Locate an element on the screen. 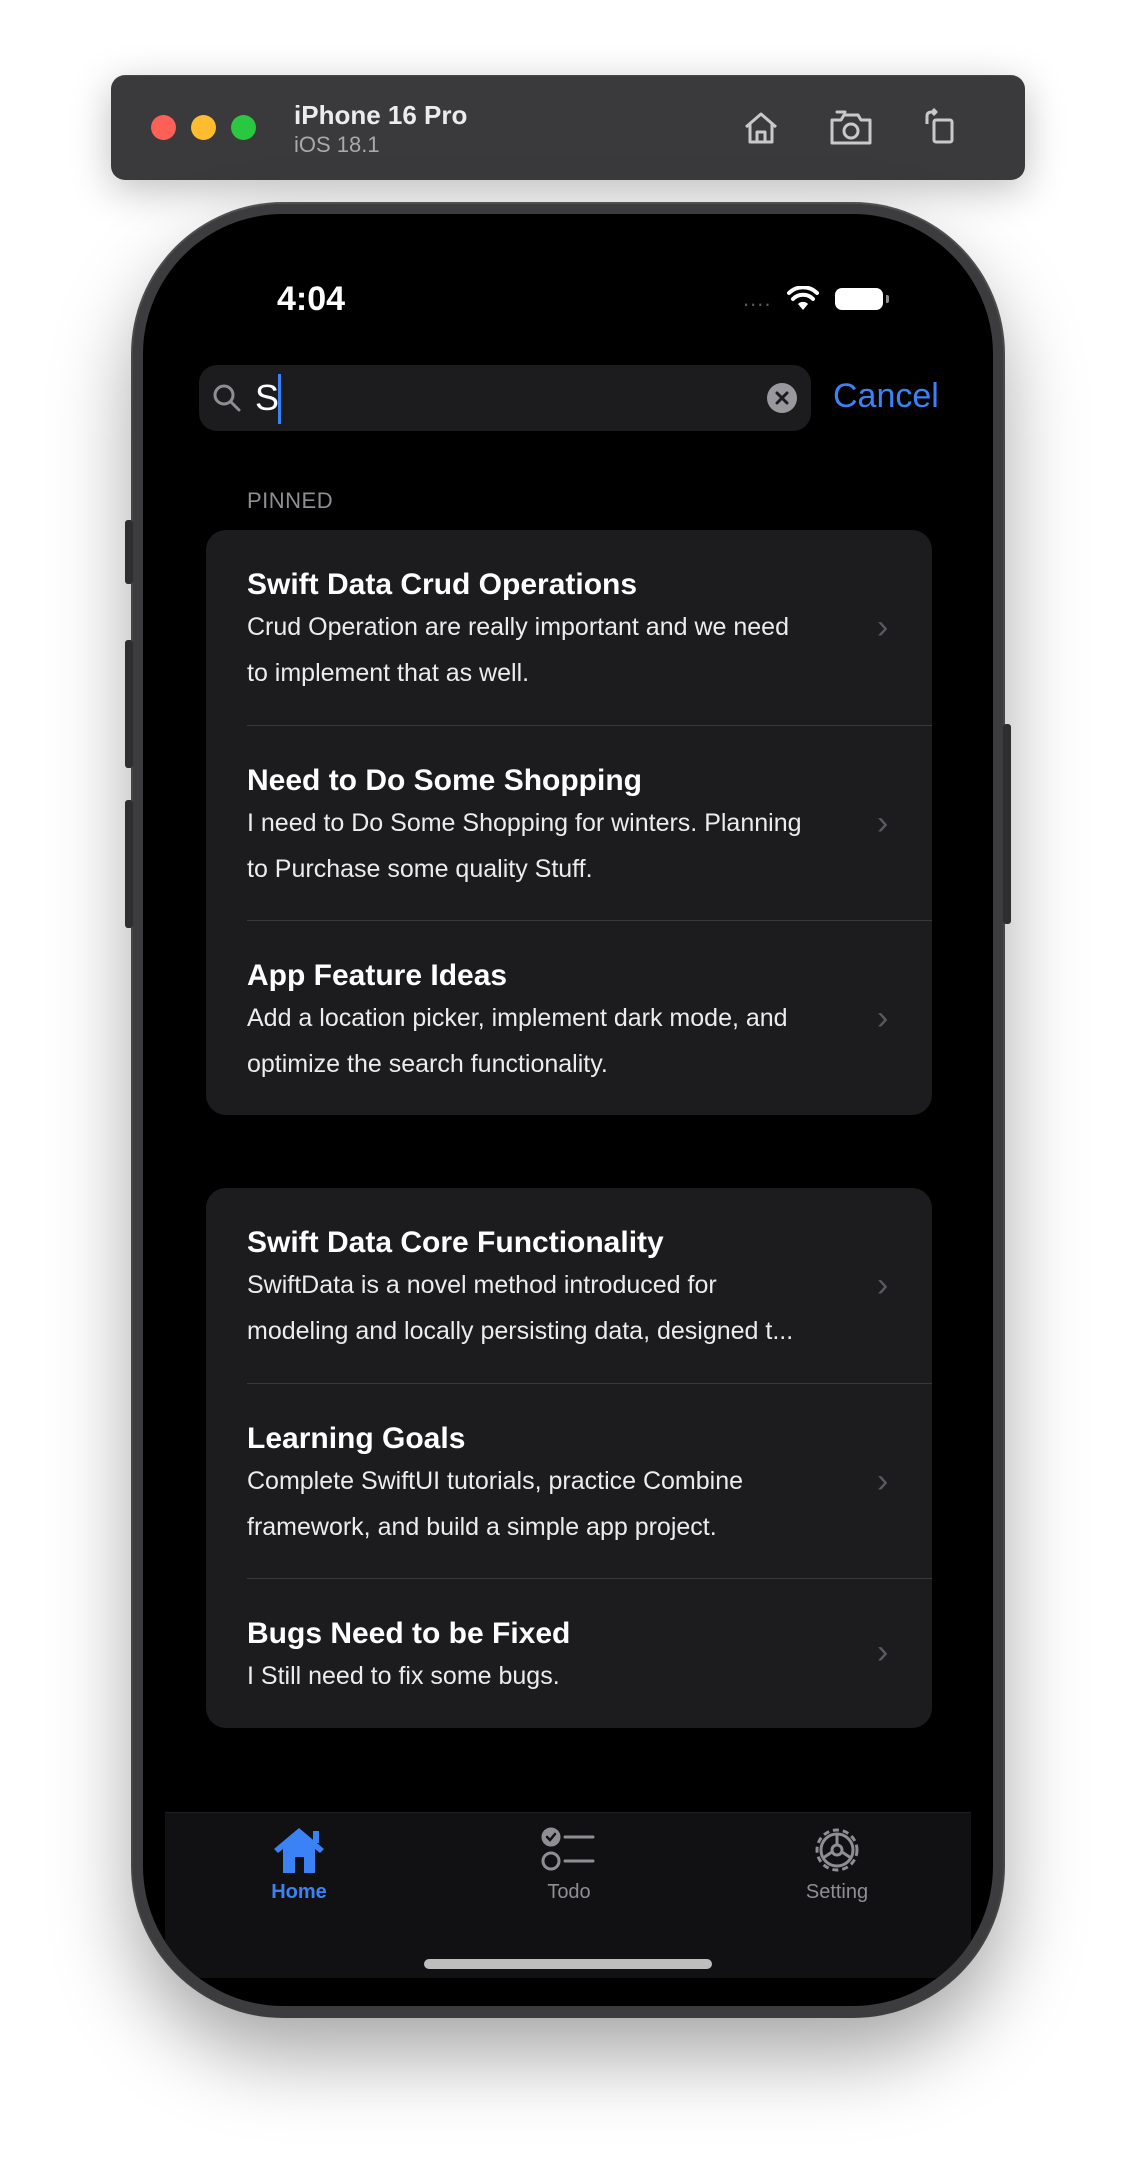 The image size is (1136, 2168). minimize-window-button is located at coordinates (203, 127).